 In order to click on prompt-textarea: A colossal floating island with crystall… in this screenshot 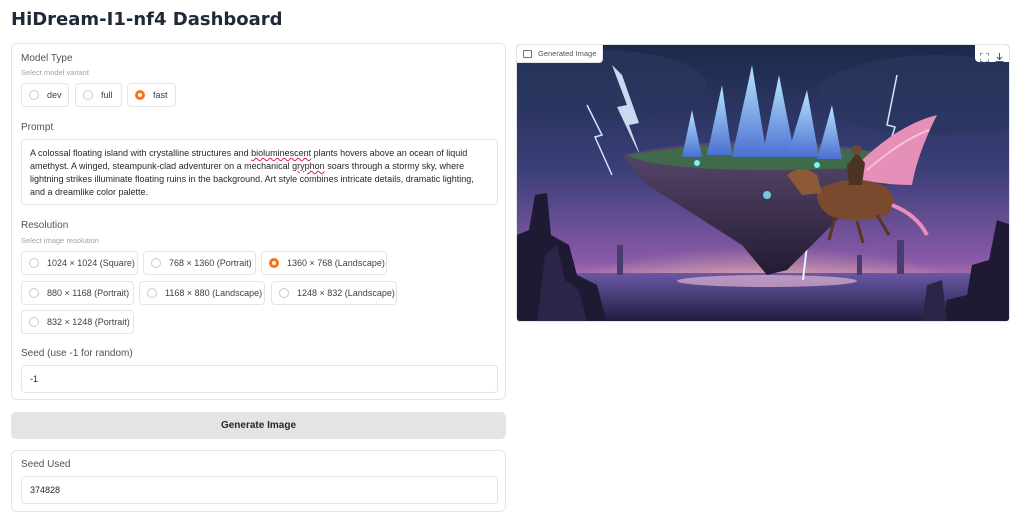, I will do `click(259, 172)`.